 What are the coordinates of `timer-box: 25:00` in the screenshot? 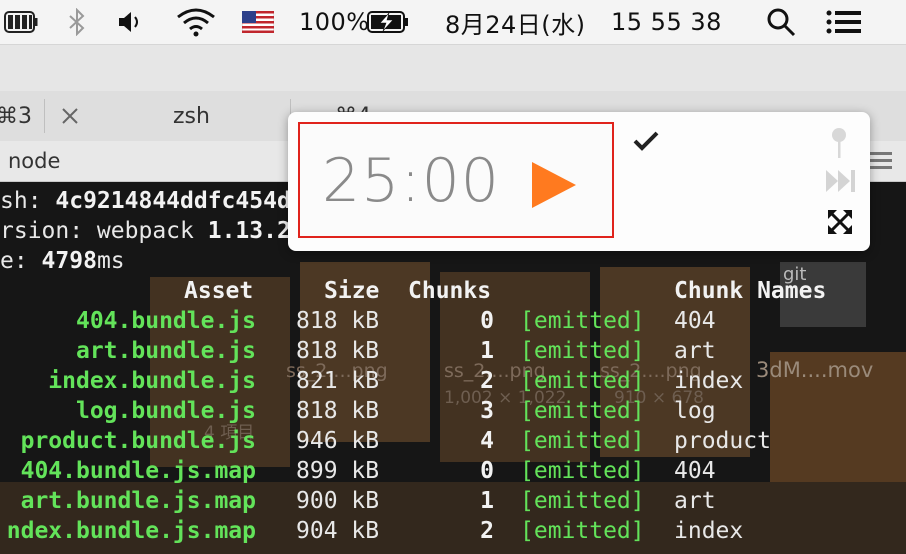 It's located at (456, 180).